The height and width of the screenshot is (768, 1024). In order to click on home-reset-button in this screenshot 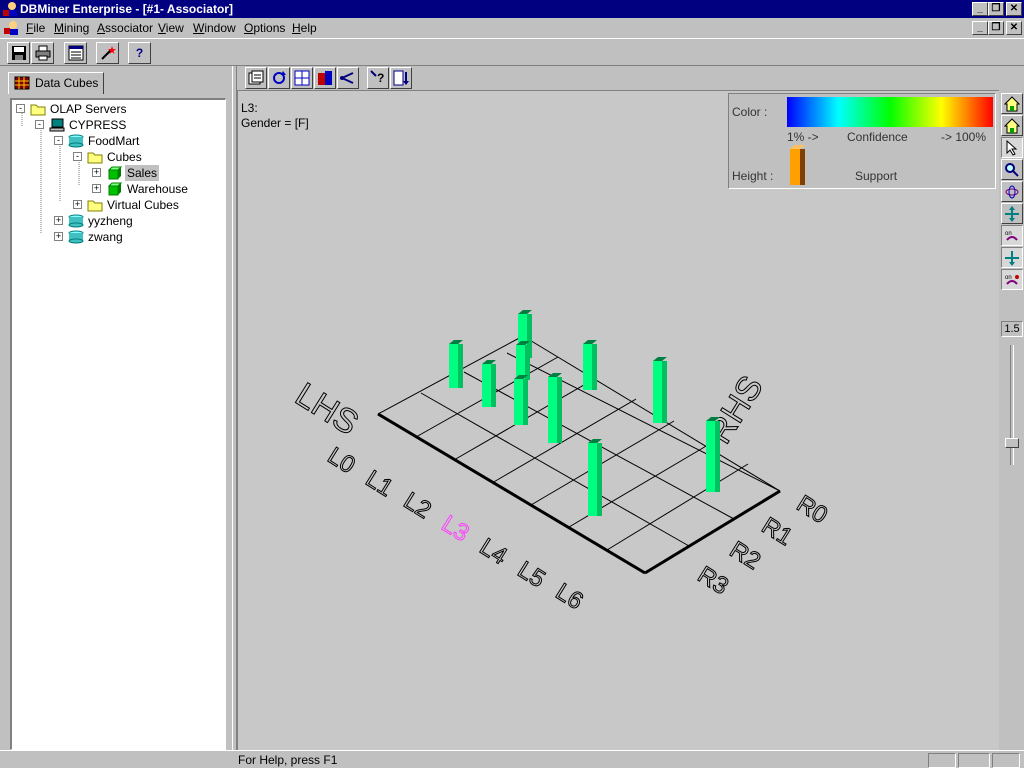, I will do `click(1012, 125)`.